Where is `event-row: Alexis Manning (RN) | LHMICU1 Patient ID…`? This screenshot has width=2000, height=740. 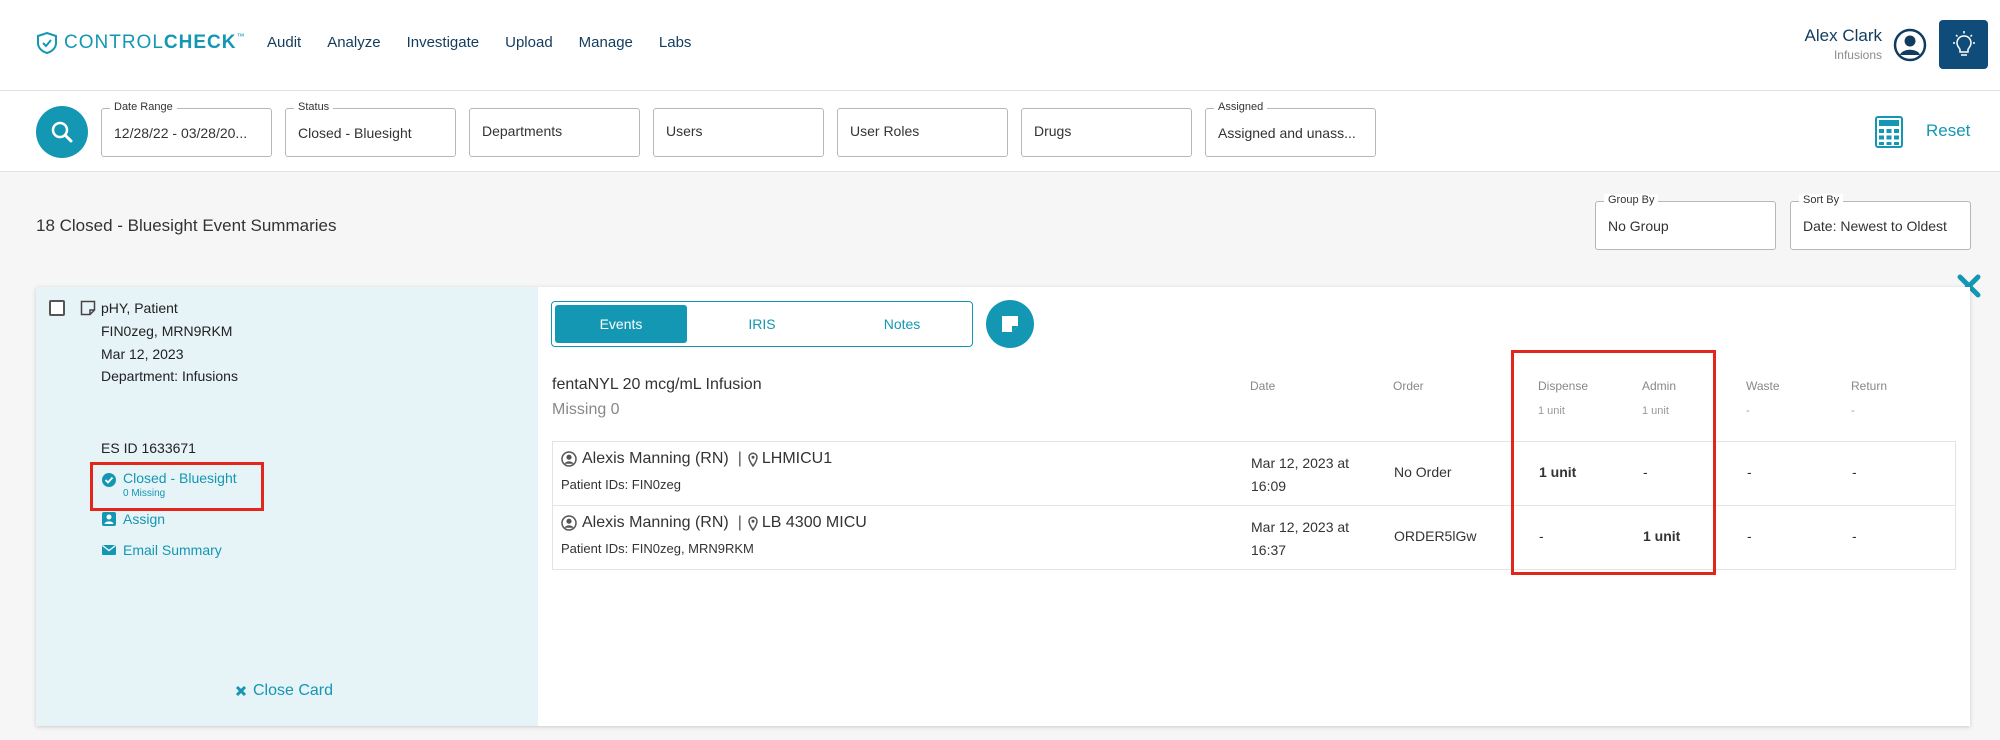 event-row: Alexis Manning (RN) | LHMICU1 Patient ID… is located at coordinates (1254, 473).